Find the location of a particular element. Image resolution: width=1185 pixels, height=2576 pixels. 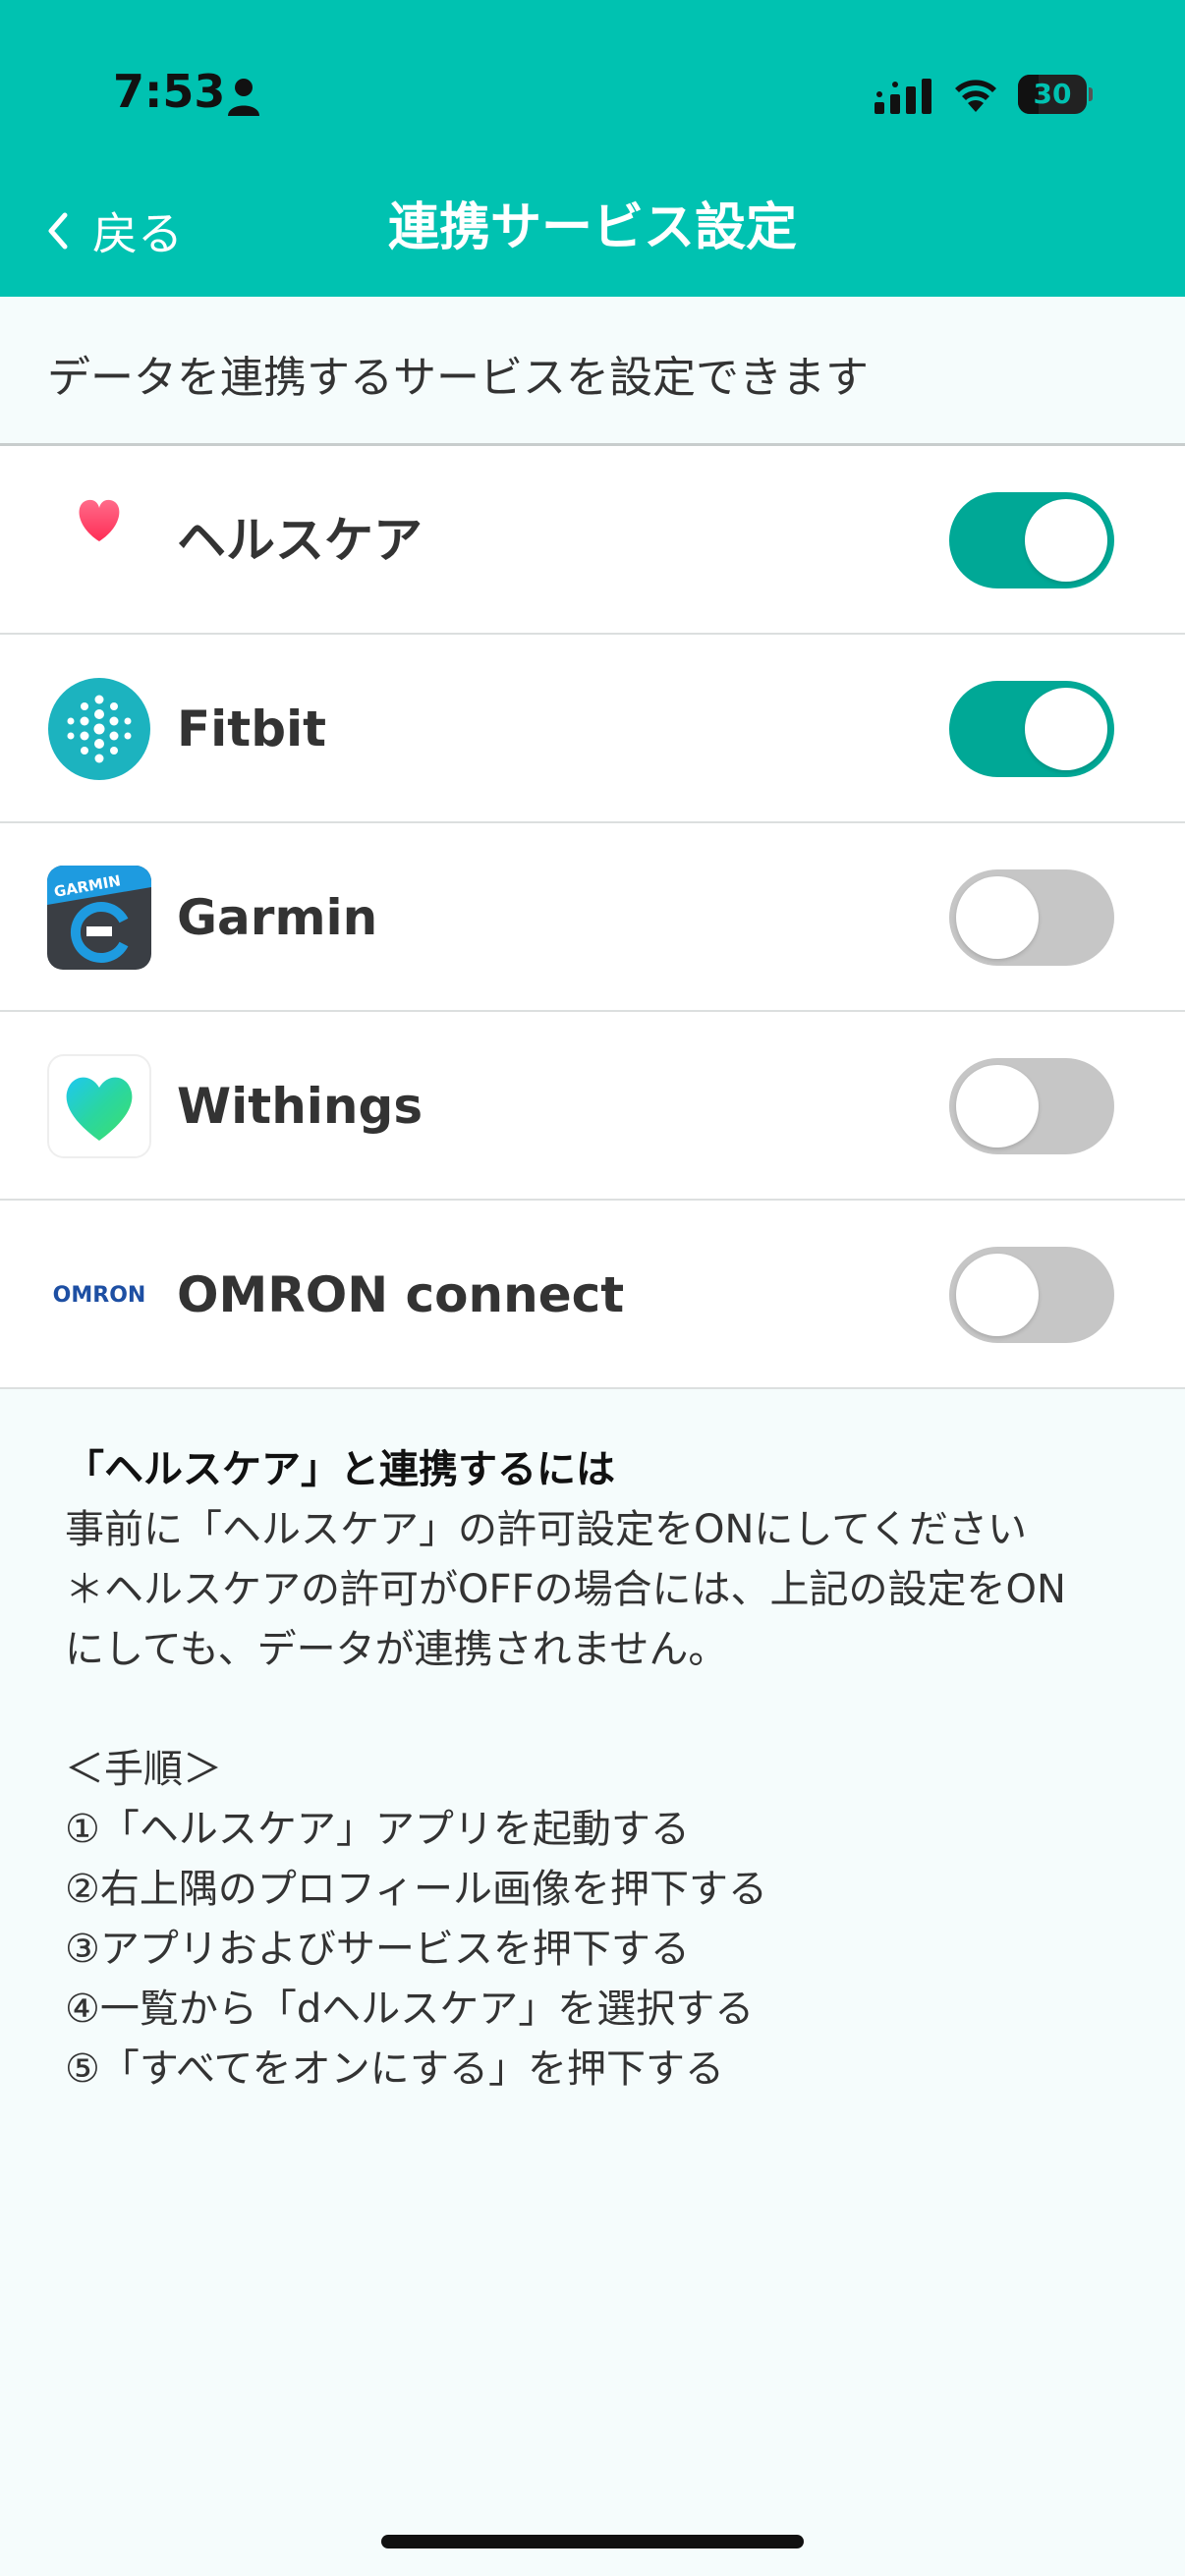

service-row-withings: Withings is located at coordinates (592, 1106).